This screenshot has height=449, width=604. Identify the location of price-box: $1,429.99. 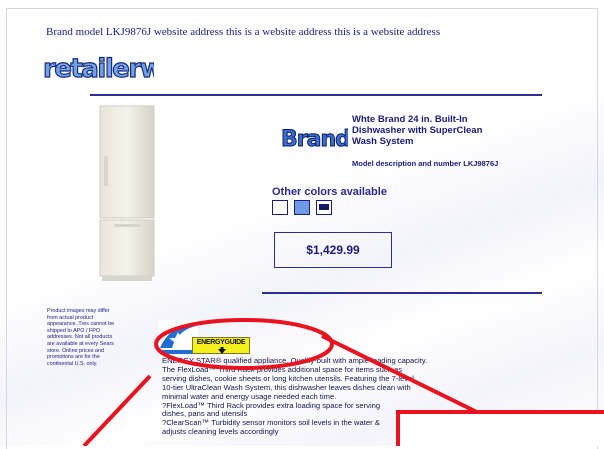
(333, 250).